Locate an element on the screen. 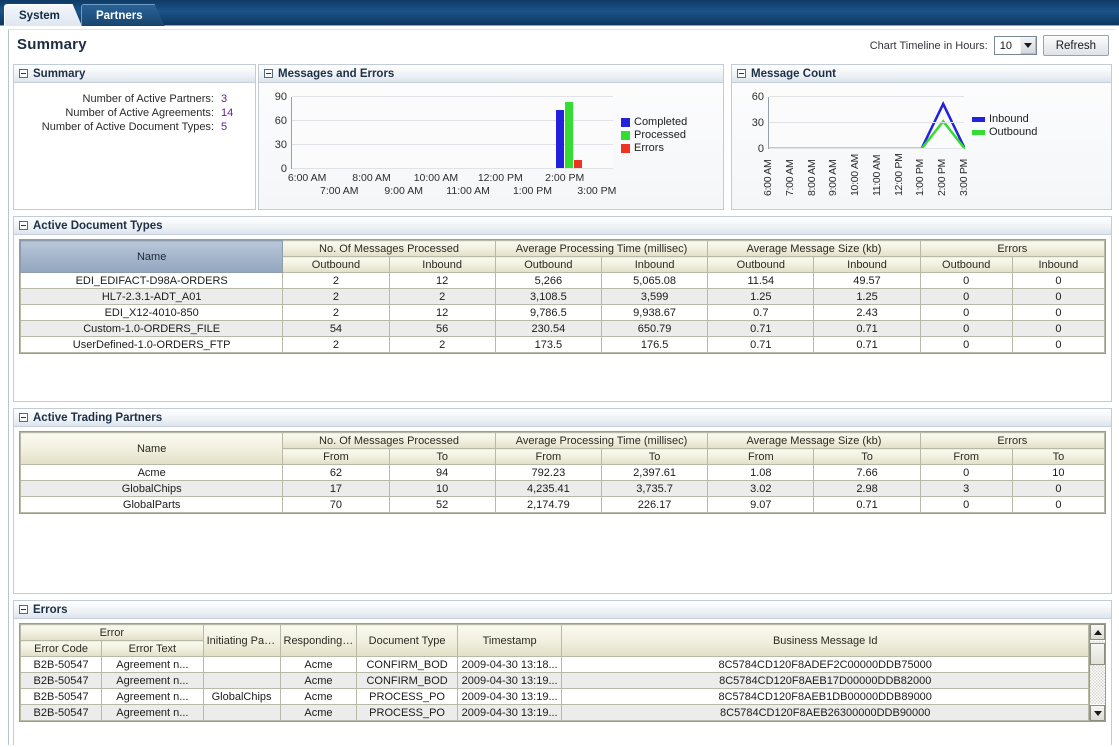 The width and height of the screenshot is (1119, 747). partners-panel-header: Active Trading Partners is located at coordinates (562, 418).